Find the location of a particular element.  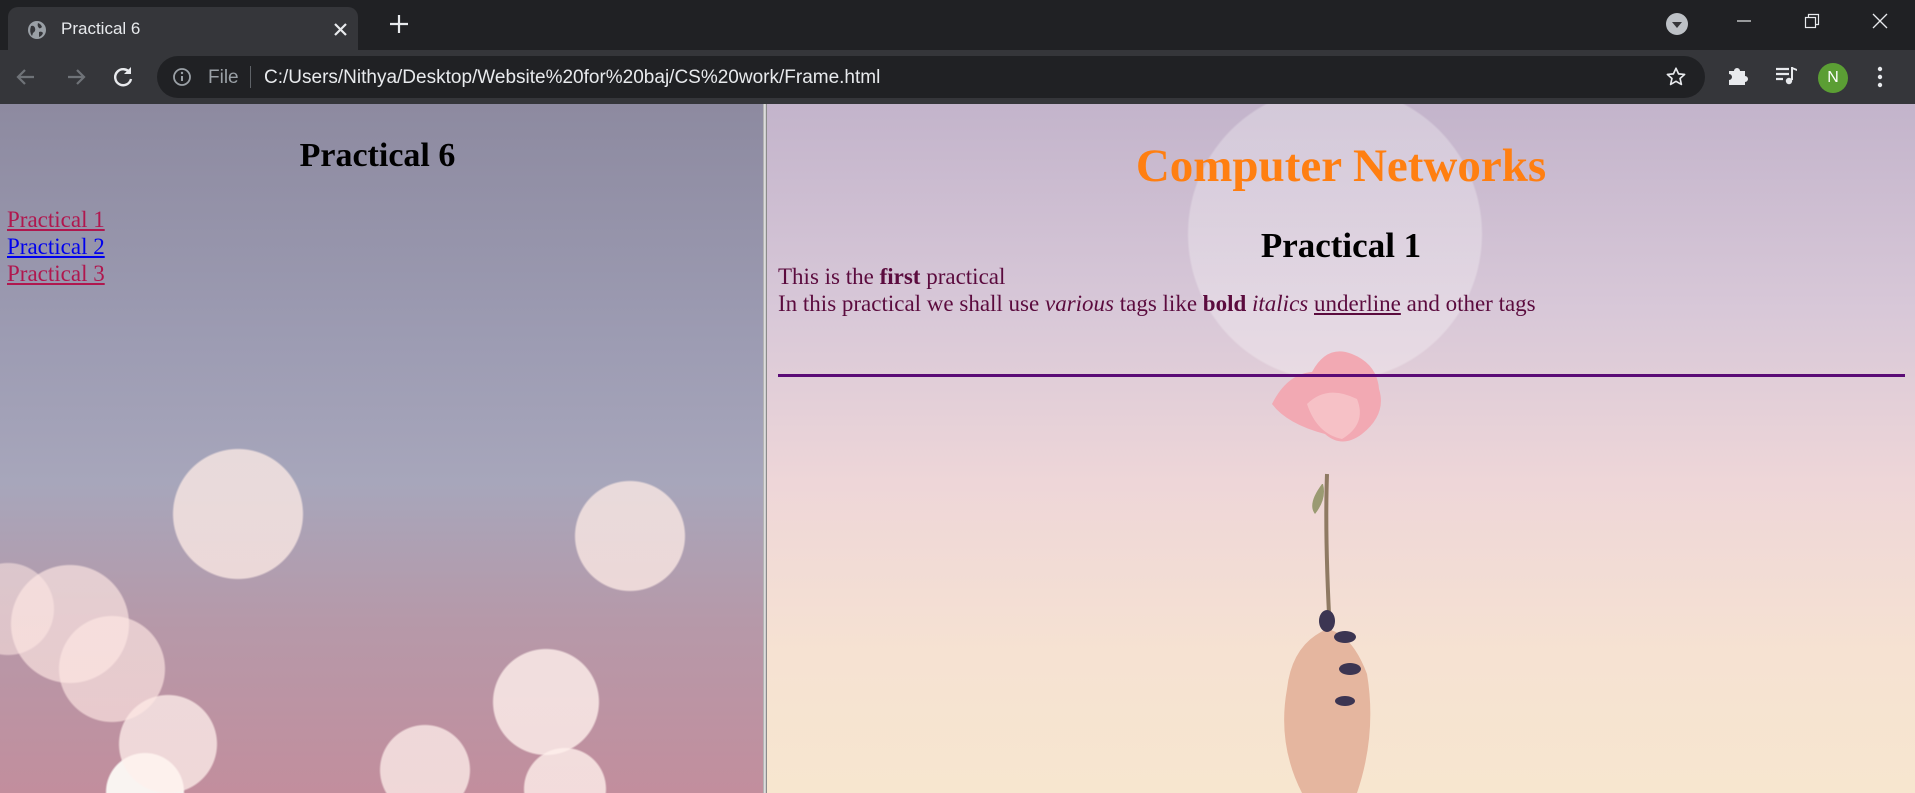

plus-icon is located at coordinates (399, 24).